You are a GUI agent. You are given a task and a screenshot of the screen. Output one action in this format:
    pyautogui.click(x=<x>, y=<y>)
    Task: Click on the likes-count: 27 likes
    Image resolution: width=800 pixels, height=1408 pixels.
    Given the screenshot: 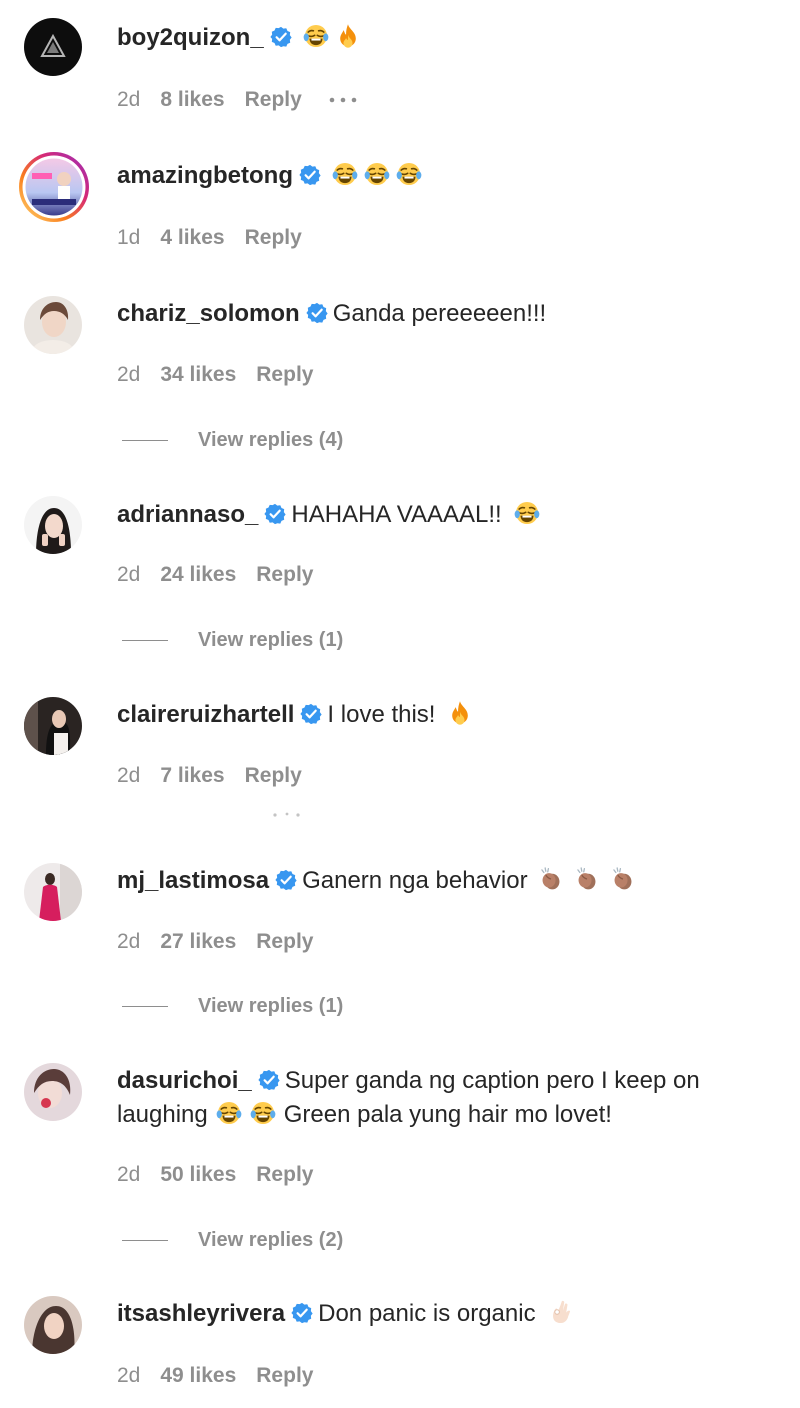 What is the action you would take?
    pyautogui.click(x=198, y=941)
    